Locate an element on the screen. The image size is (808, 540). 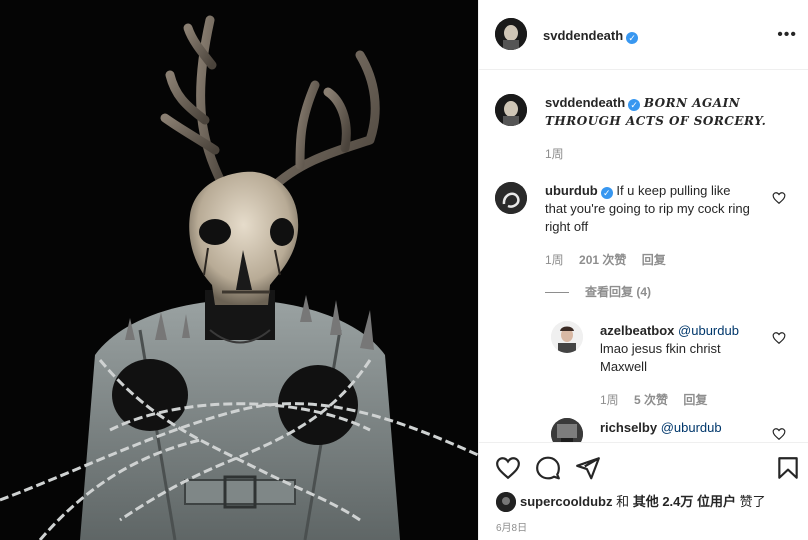
liker-username: supercooldubz is located at coordinates (566, 501).